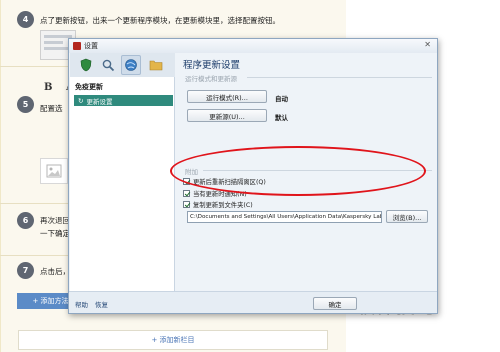 This screenshot has width=500, height=352. I want to click on run-mode-value: 自动, so click(281, 99).